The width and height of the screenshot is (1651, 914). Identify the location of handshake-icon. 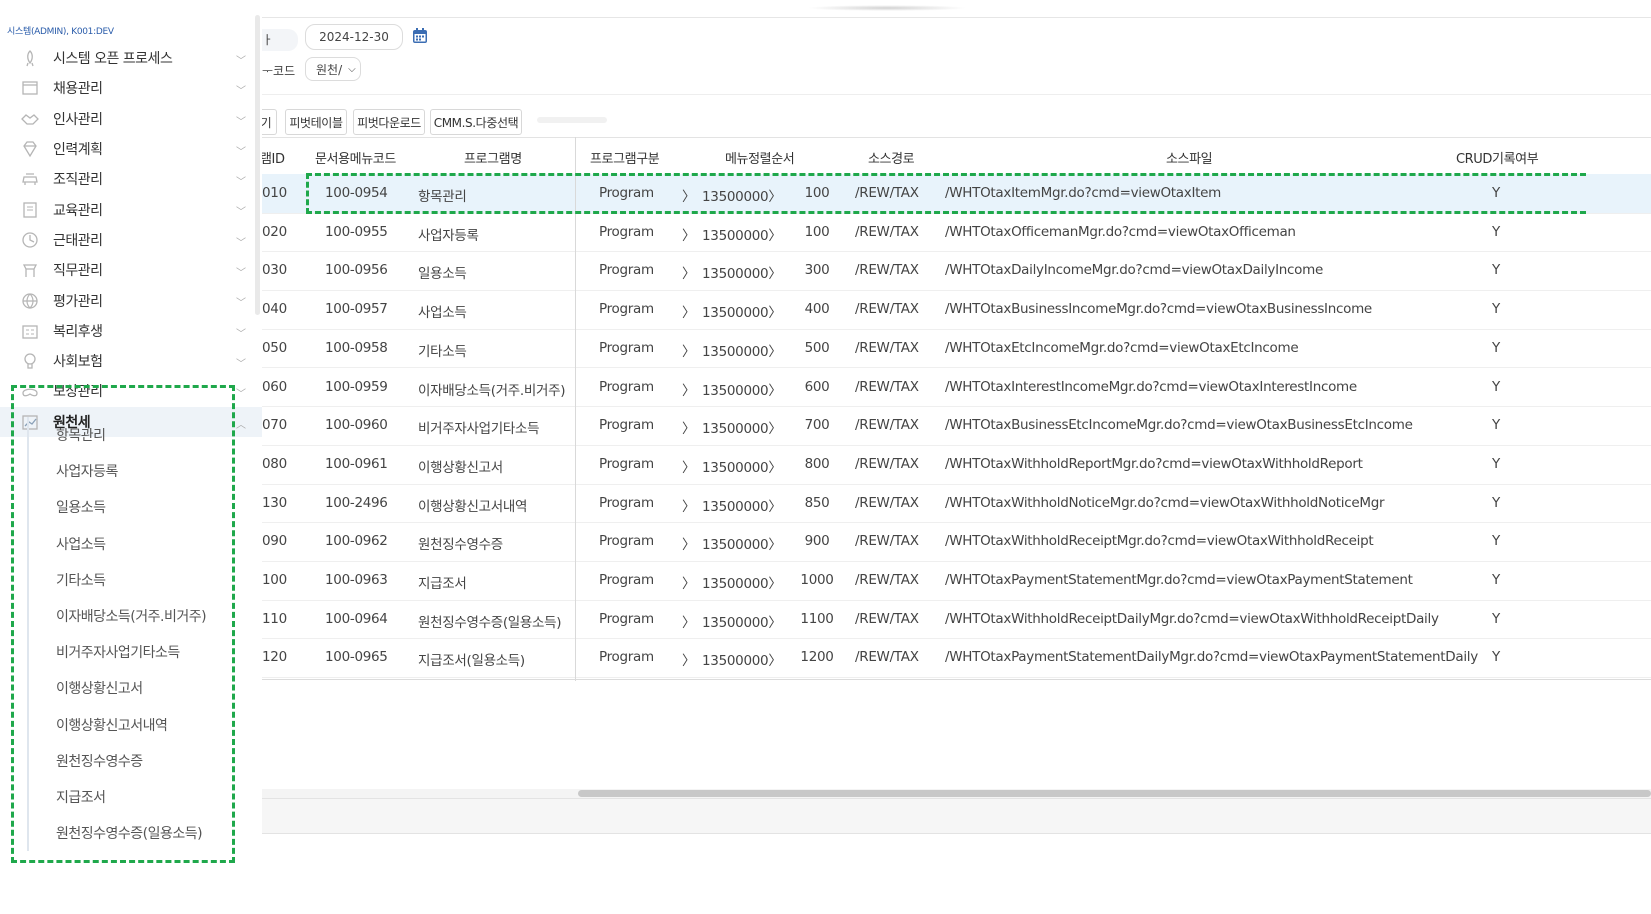
(30, 119).